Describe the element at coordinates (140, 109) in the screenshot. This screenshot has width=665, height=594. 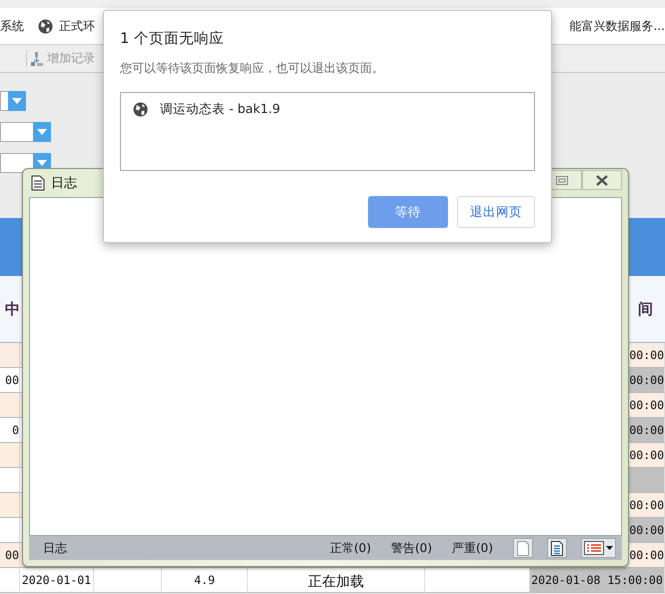
I see `globe-icon` at that location.